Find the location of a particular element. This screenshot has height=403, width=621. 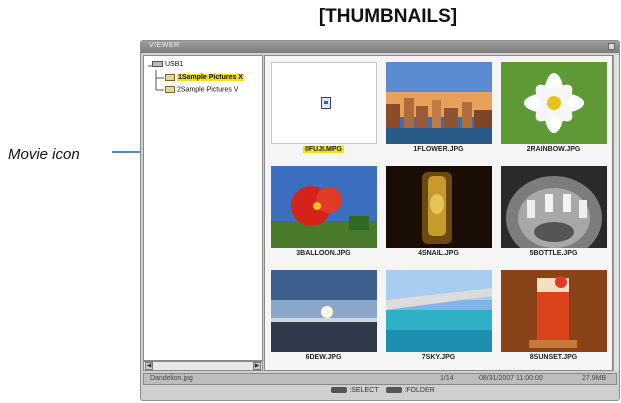

thumbnail-item: 8SUNSET.JPG is located at coordinates (553, 318).